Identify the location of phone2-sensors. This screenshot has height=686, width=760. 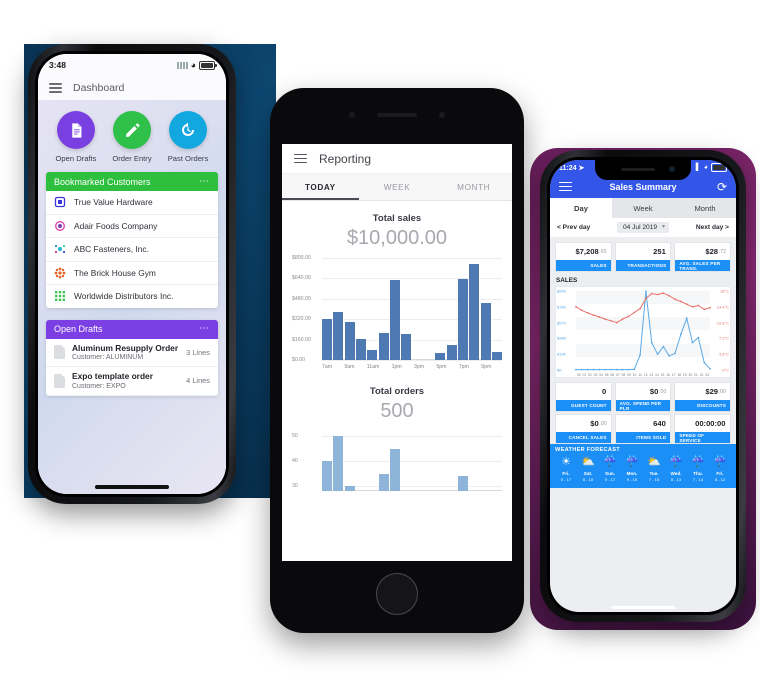
(397, 115).